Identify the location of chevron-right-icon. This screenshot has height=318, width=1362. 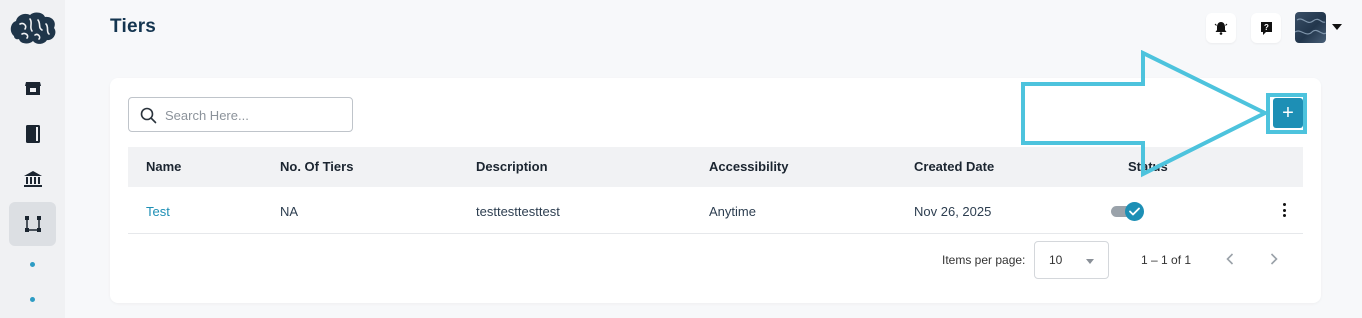
(1274, 259).